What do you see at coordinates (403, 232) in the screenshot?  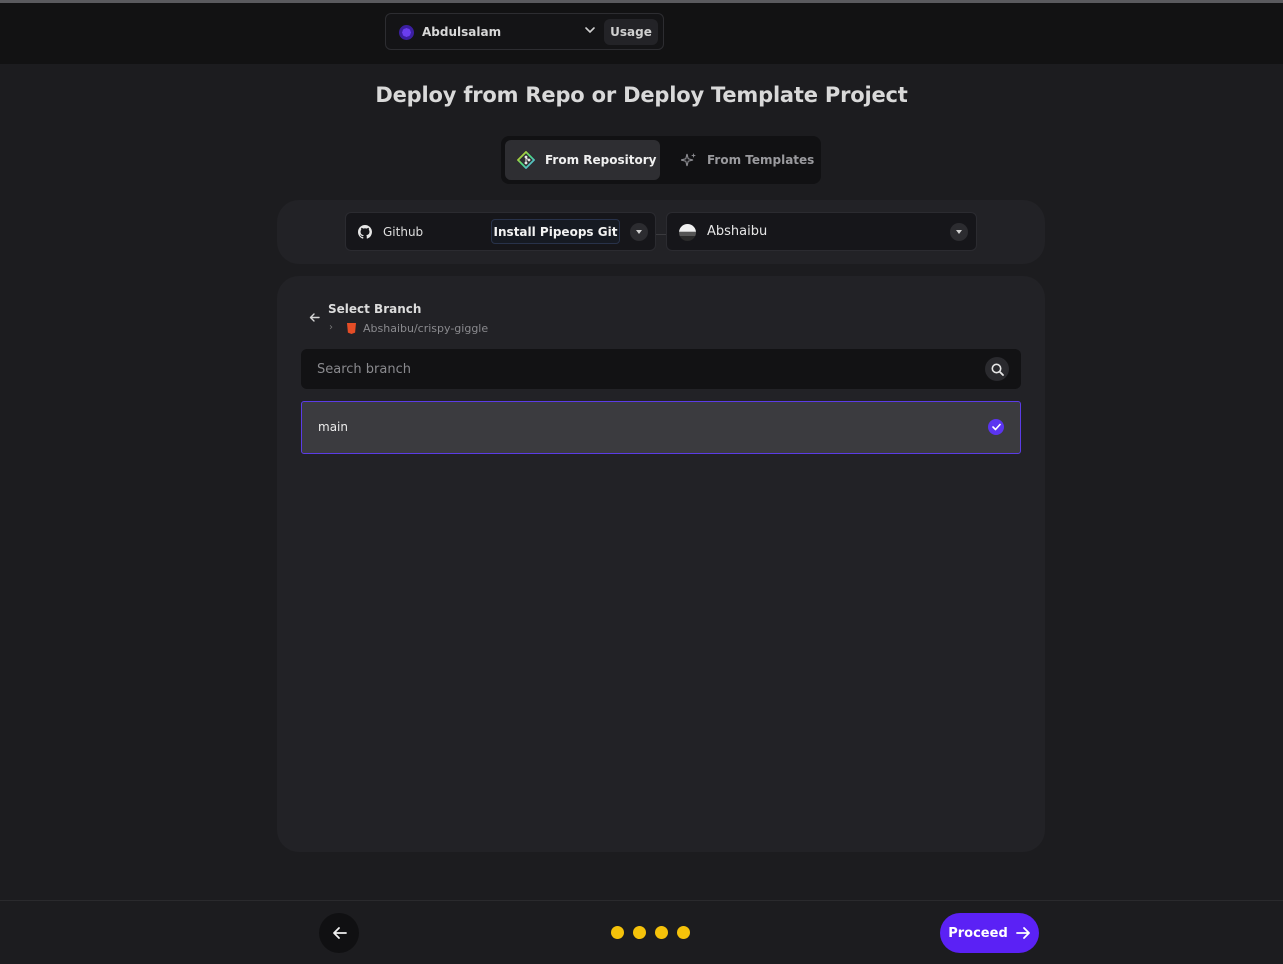 I see `git-provider-name: Github` at bounding box center [403, 232].